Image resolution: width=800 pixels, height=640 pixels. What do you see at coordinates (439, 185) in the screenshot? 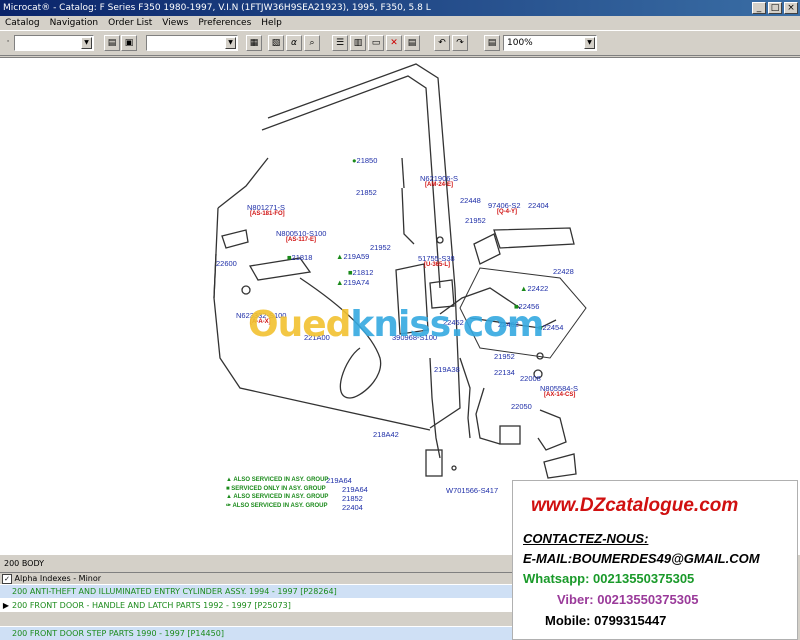
I see `part-code: [AM-24-E]` at bounding box center [439, 185].